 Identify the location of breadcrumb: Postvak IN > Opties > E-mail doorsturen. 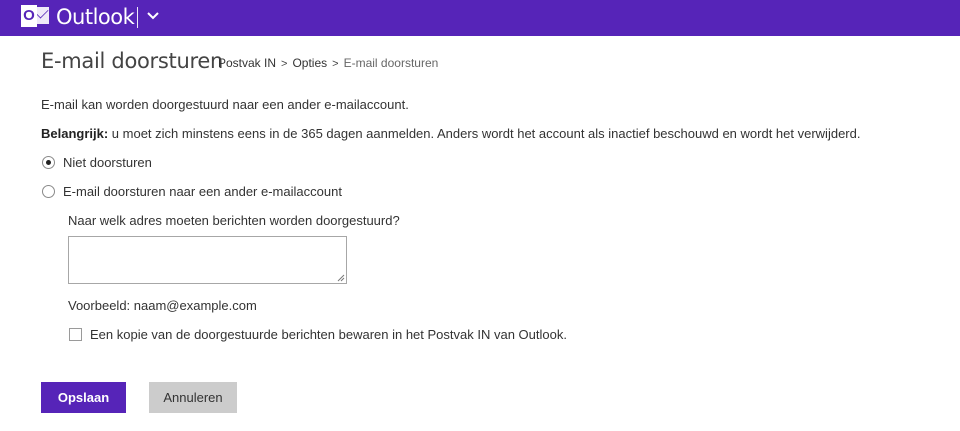
(328, 63).